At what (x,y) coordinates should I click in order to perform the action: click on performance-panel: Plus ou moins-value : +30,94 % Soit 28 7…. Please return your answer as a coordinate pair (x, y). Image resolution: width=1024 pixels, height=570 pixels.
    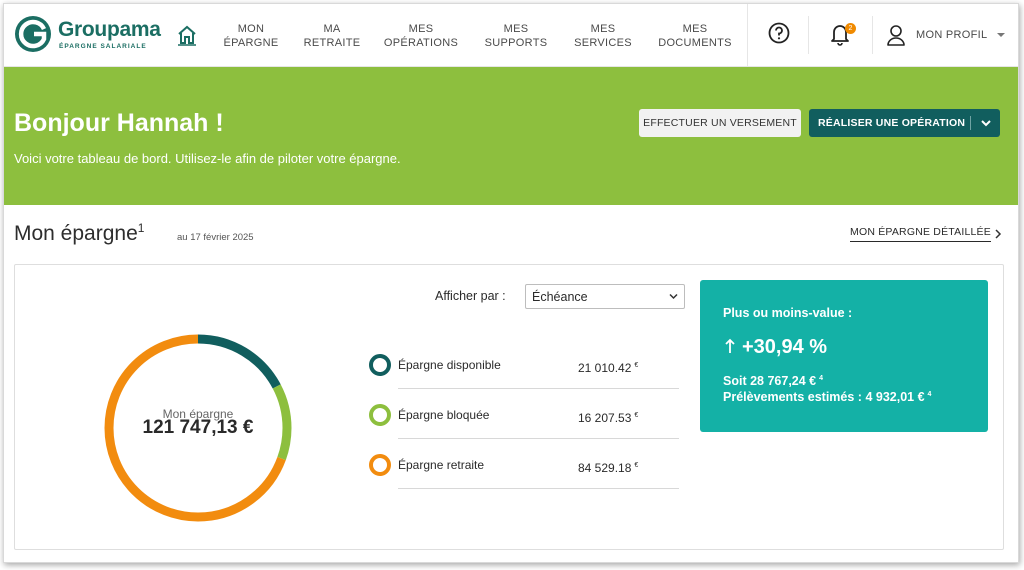
    Looking at the image, I should click on (844, 356).